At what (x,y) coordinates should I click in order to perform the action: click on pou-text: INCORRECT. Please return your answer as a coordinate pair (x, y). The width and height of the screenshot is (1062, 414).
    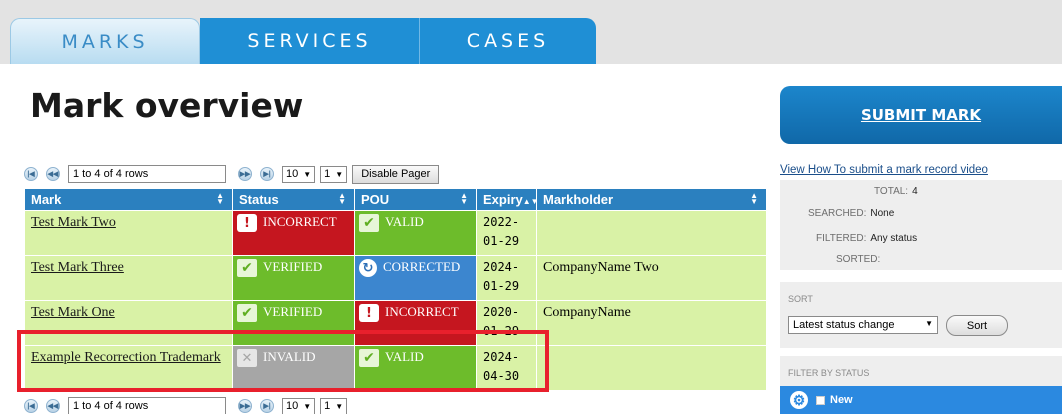
    Looking at the image, I should click on (422, 311).